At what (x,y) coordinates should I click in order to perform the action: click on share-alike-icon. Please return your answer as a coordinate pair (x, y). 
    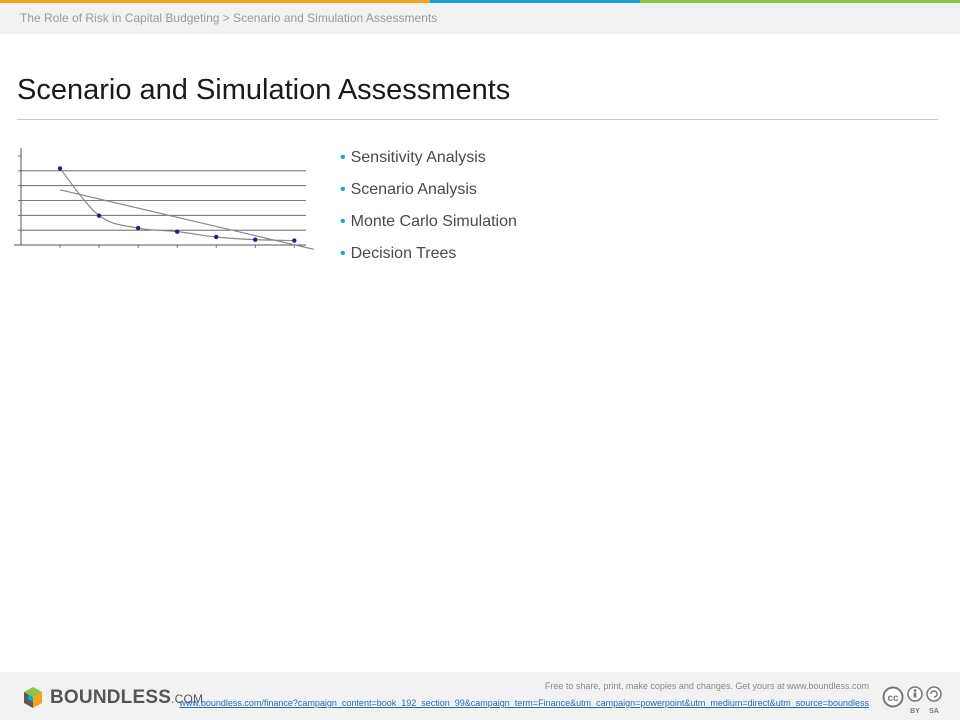
    Looking at the image, I should click on (934, 694).